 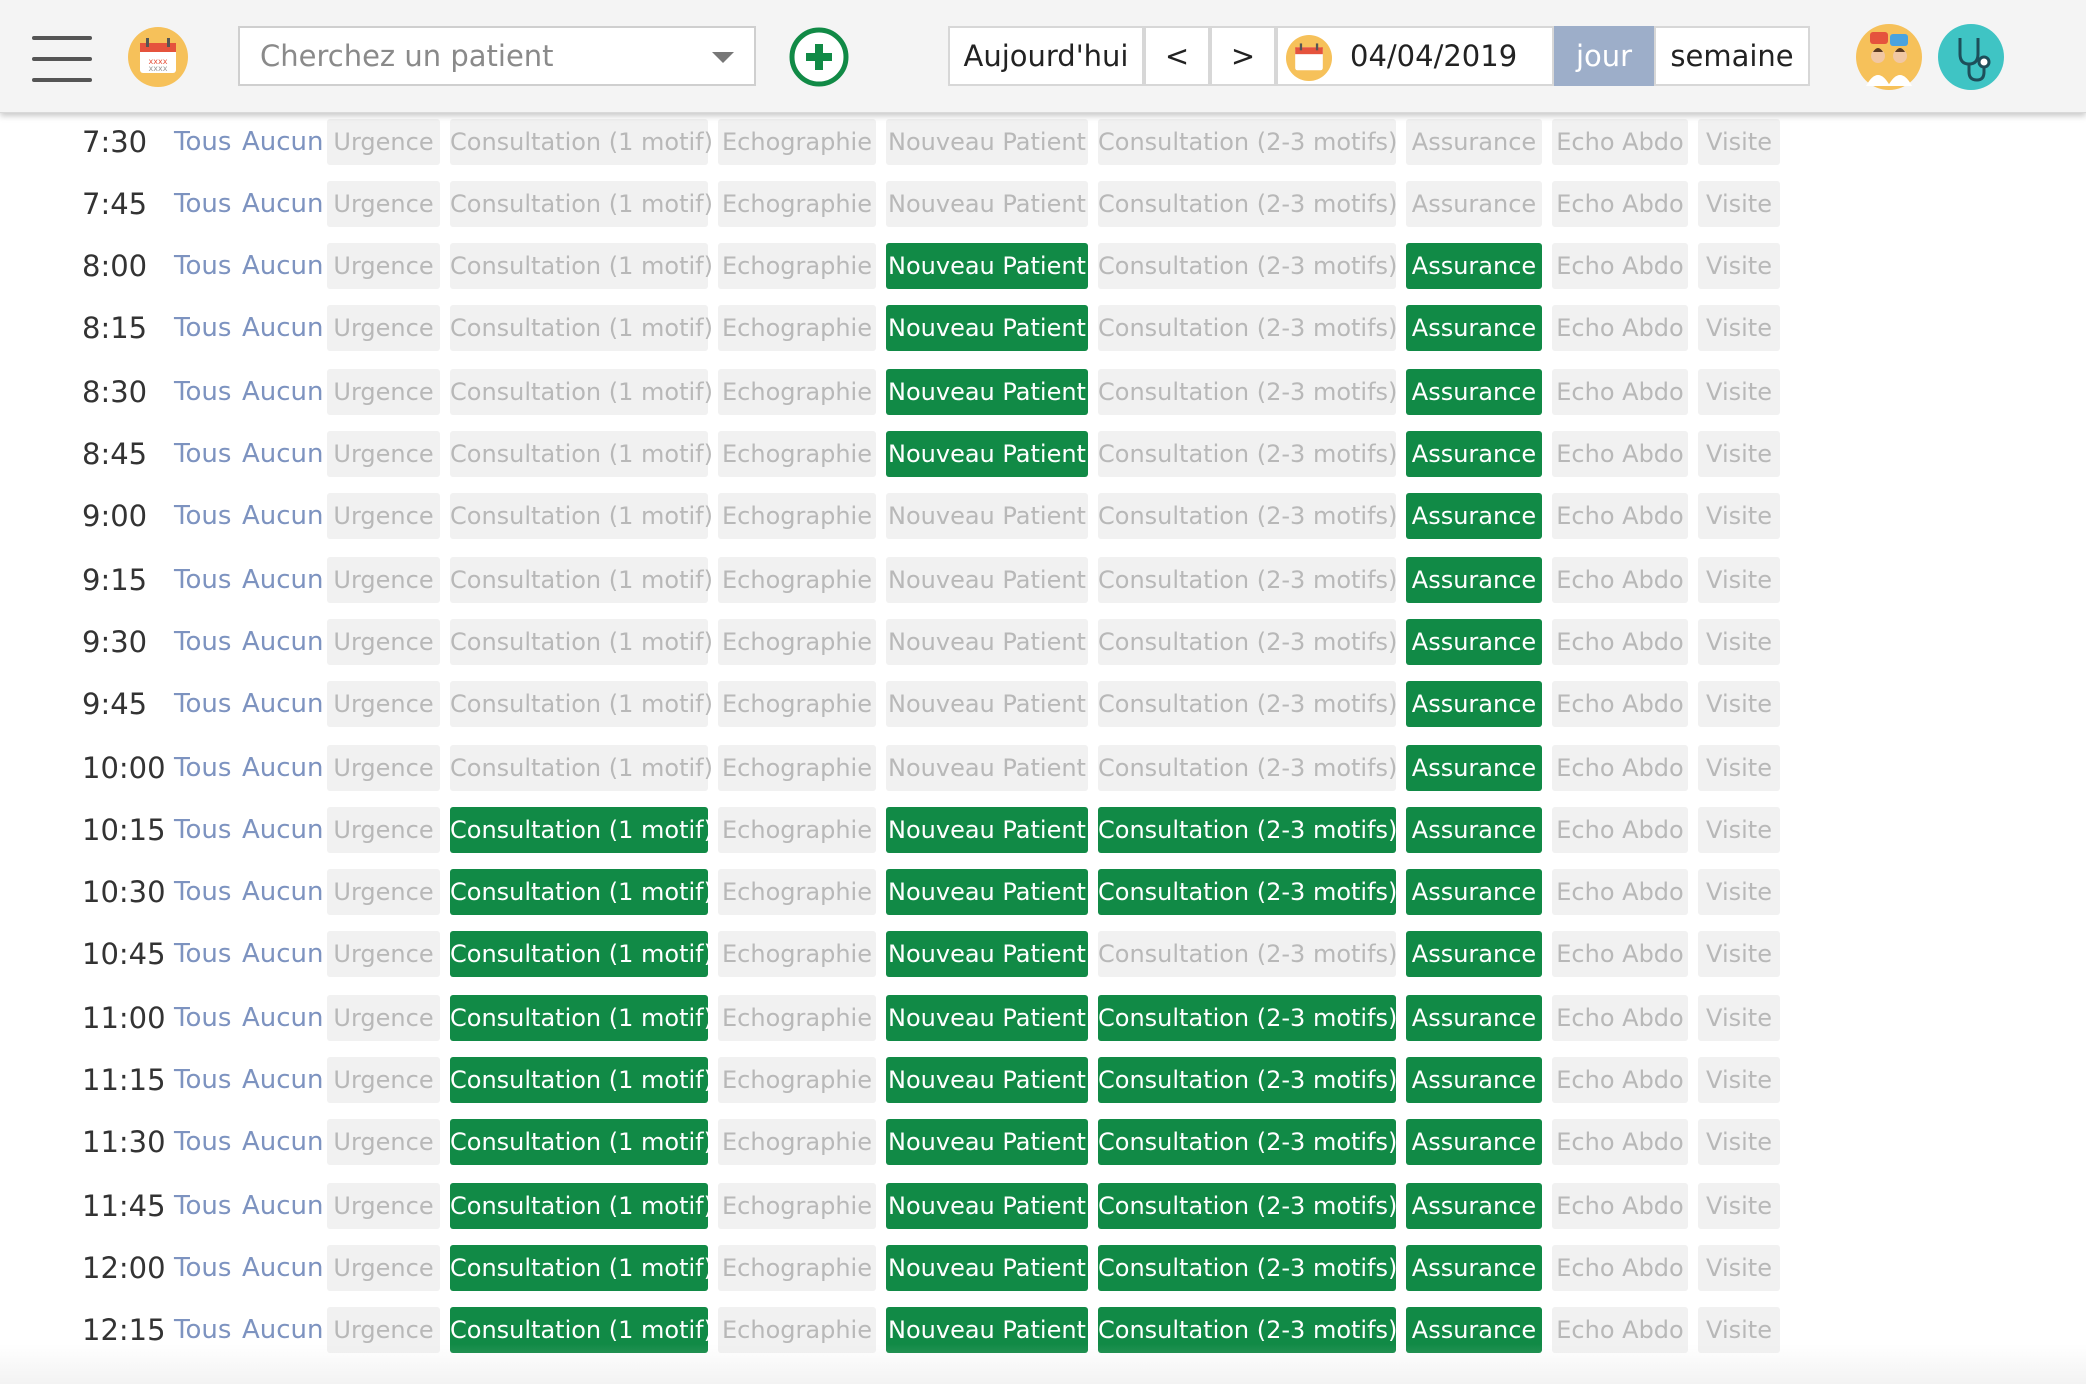 I want to click on calendar-icon: xxxx xxxx, so click(x=158, y=57).